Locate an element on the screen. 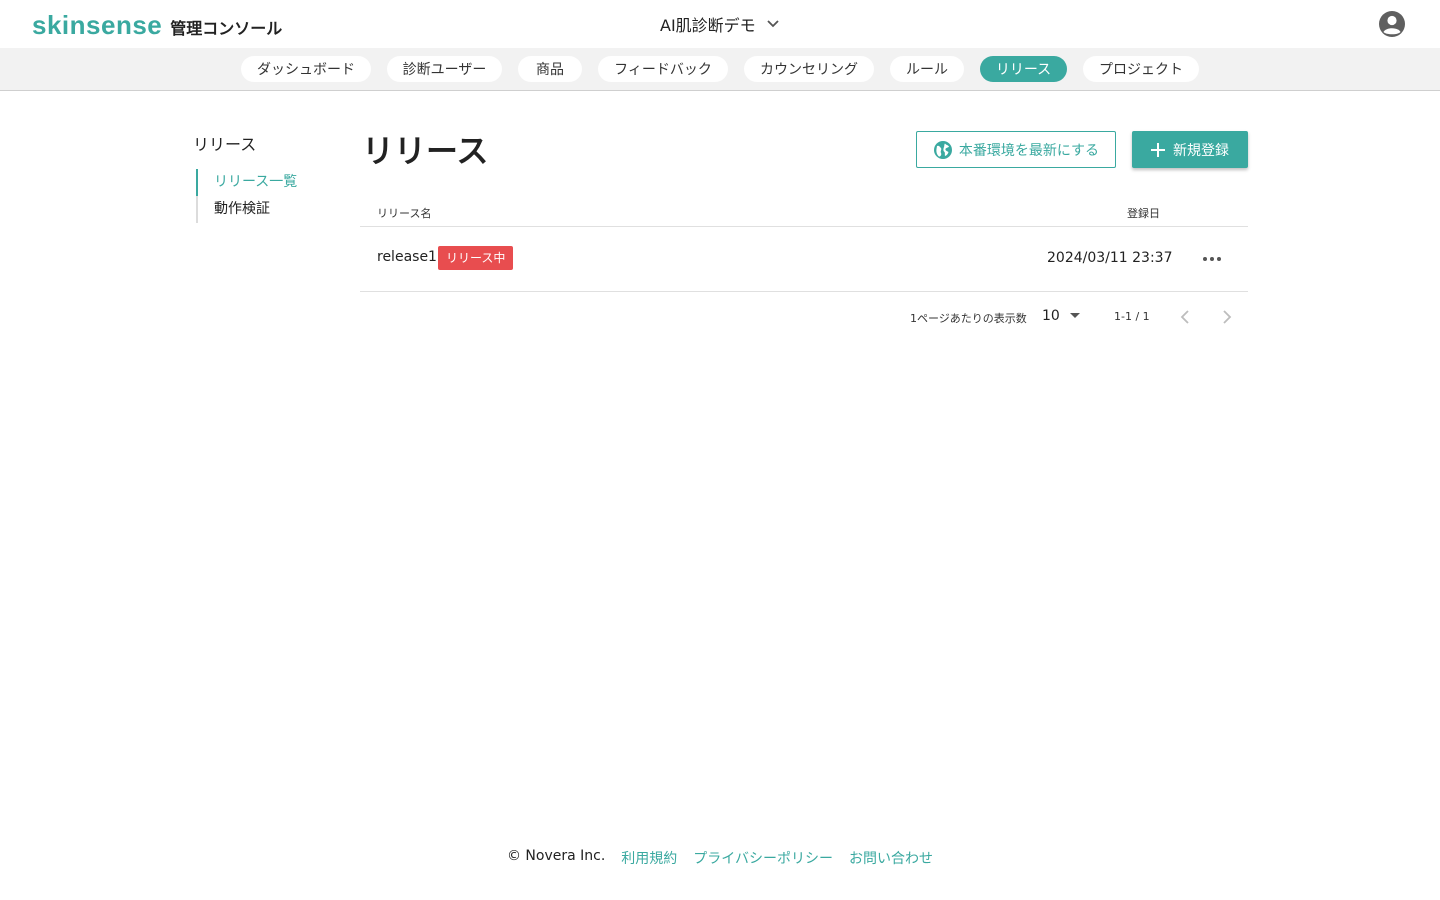 The width and height of the screenshot is (1440, 900). chevron-left-icon is located at coordinates (1186, 317).